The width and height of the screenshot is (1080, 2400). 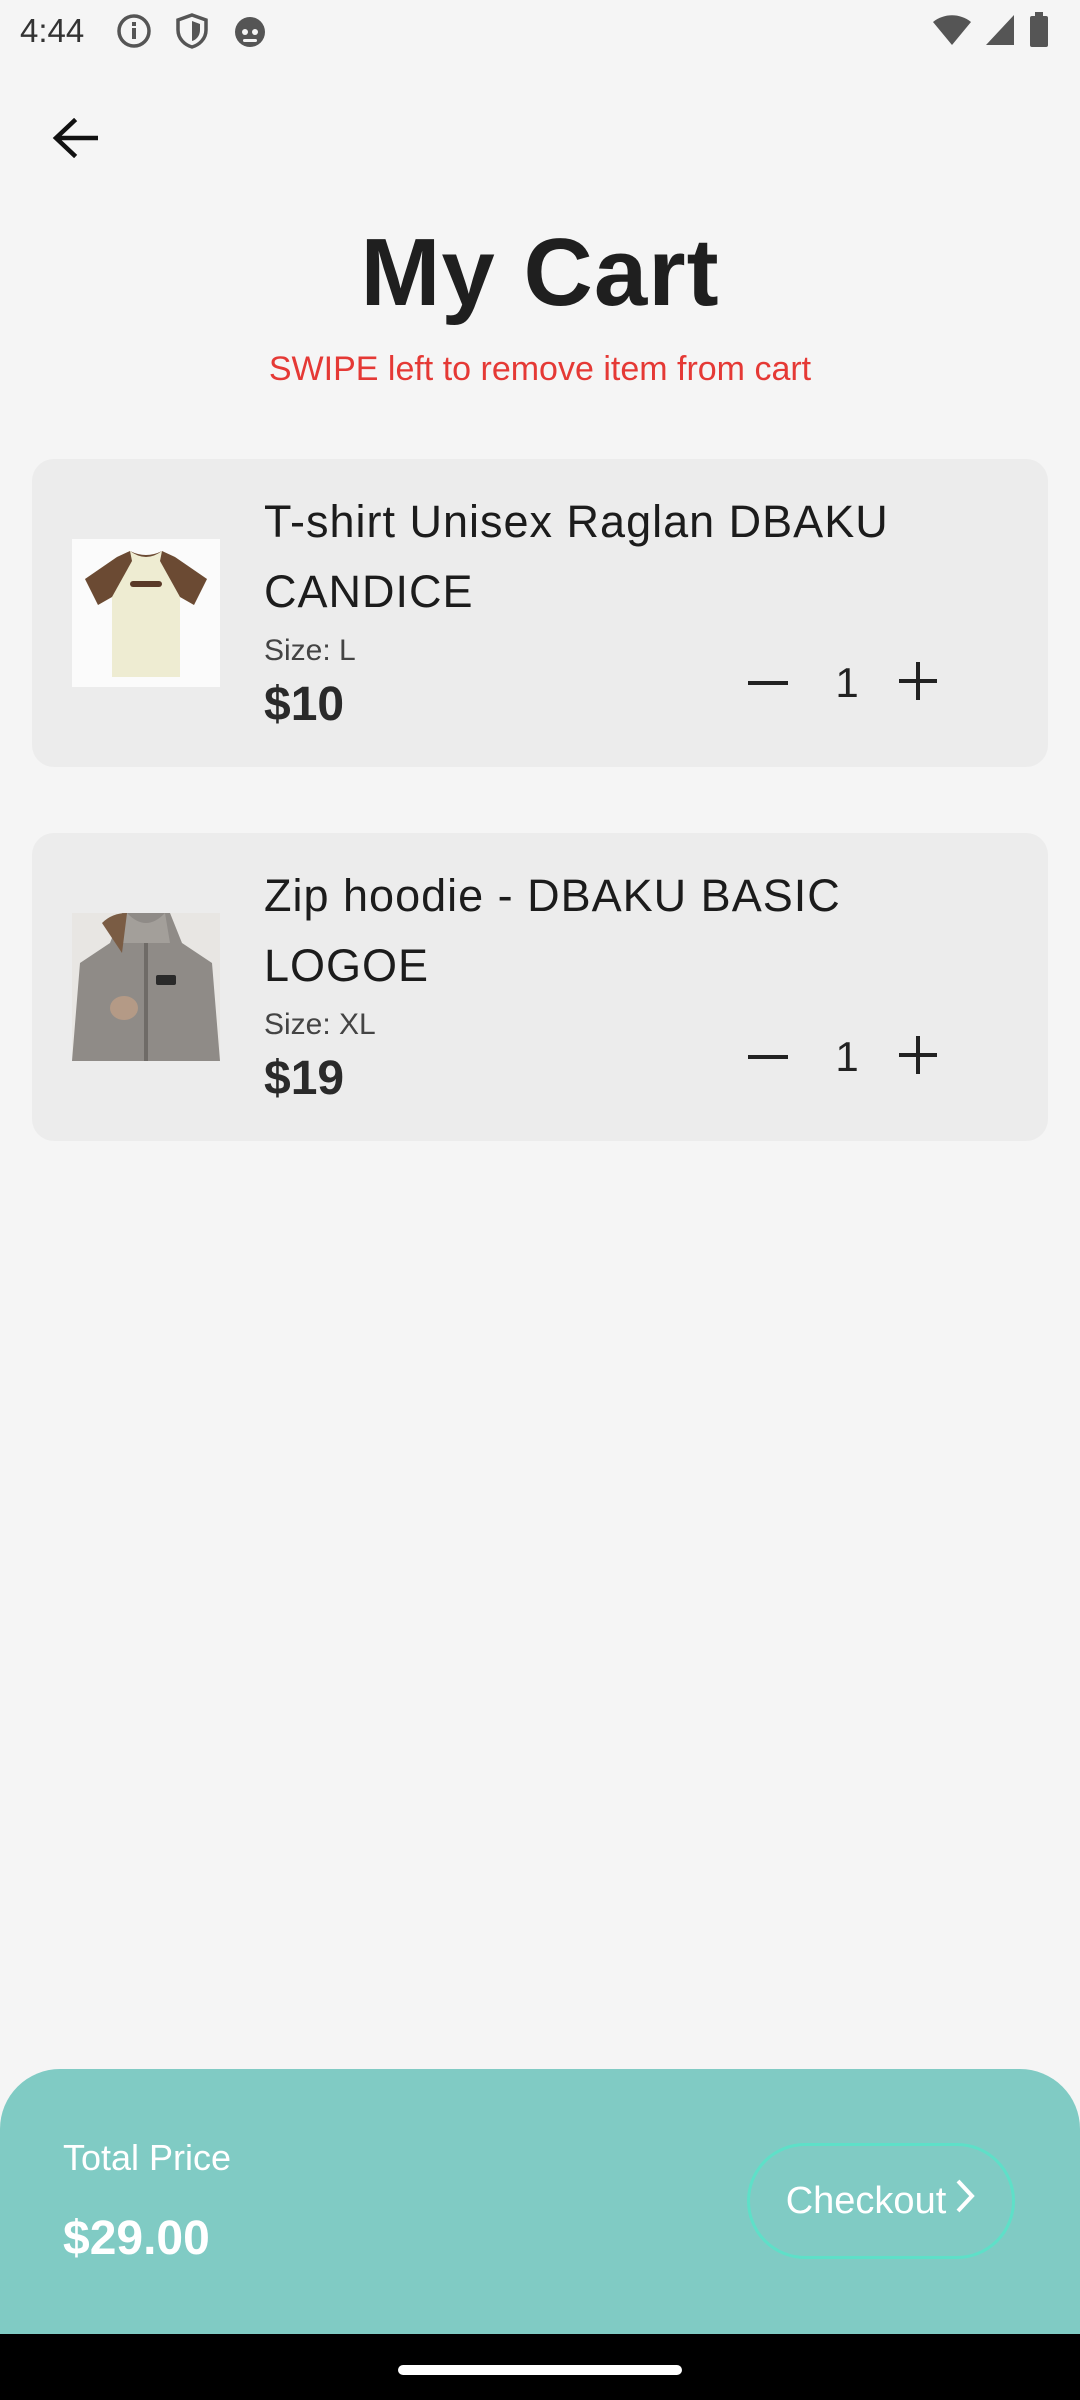 What do you see at coordinates (1039, 32) in the screenshot?
I see `battery-icon` at bounding box center [1039, 32].